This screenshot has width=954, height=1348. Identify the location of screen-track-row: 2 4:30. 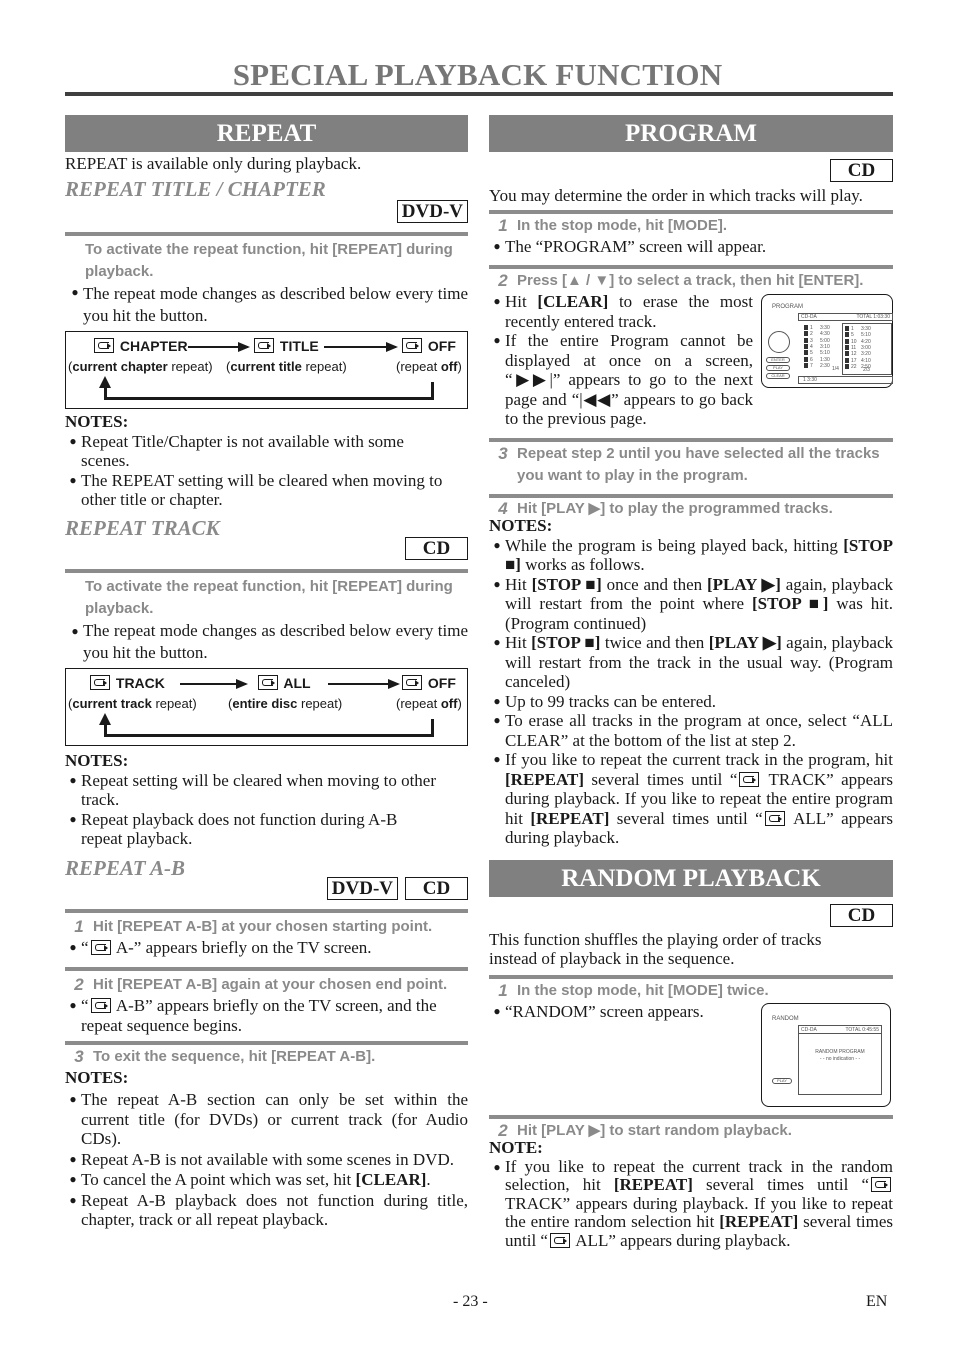
(817, 334).